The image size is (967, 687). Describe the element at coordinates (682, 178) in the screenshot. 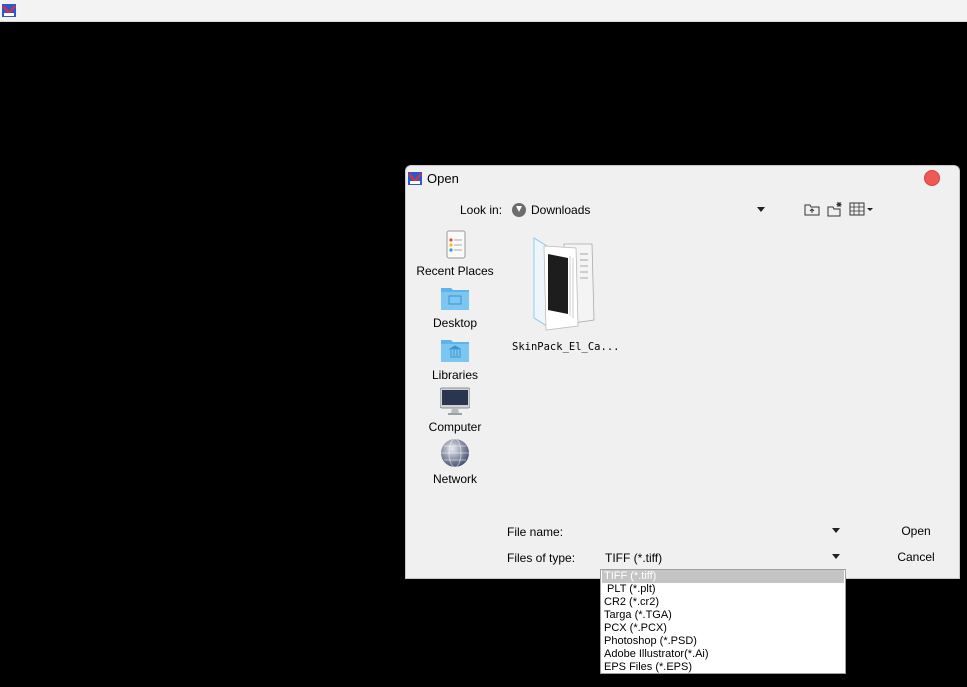

I see `dialog-title-bar: Open` at that location.